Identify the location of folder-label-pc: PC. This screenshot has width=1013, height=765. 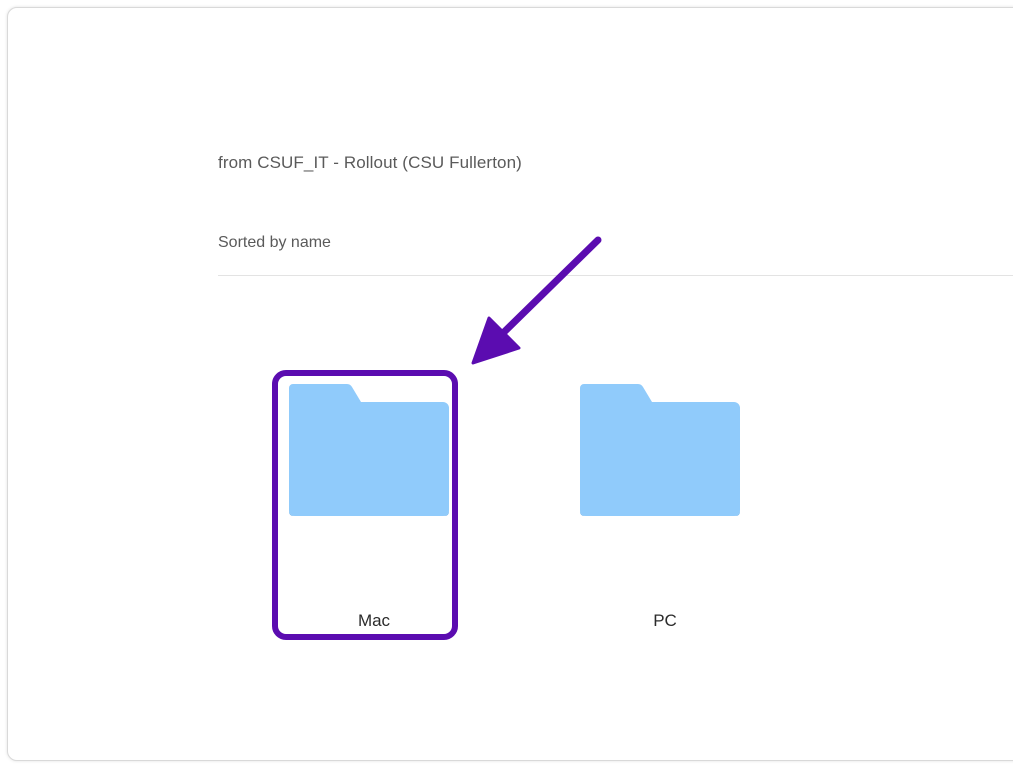
(665, 620).